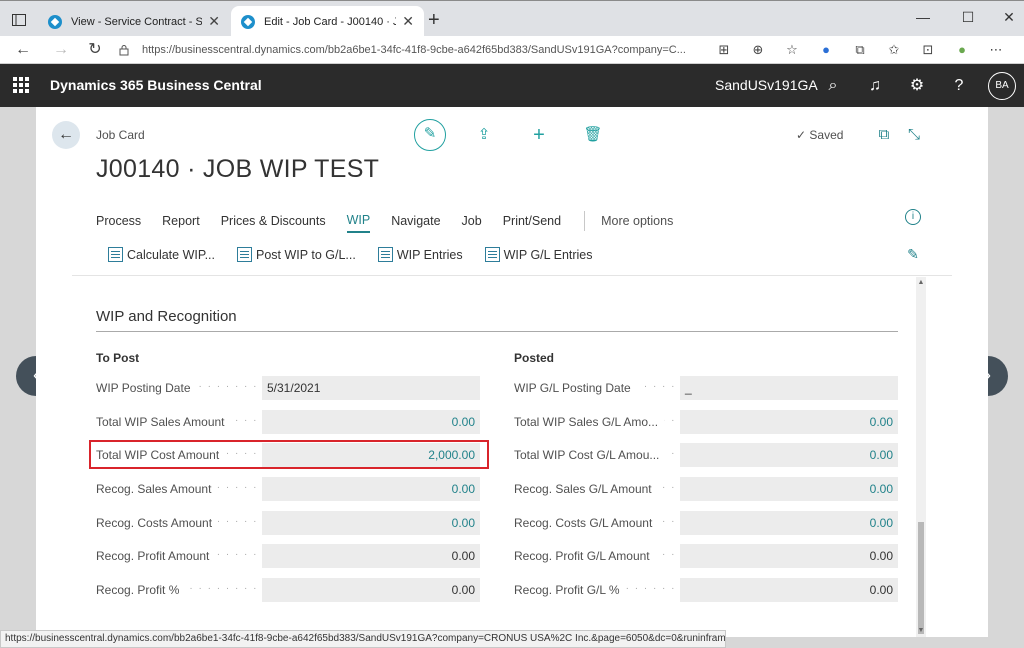 The image size is (1024, 648). I want to click on open-new-window-icon: ⧉, so click(884, 135).